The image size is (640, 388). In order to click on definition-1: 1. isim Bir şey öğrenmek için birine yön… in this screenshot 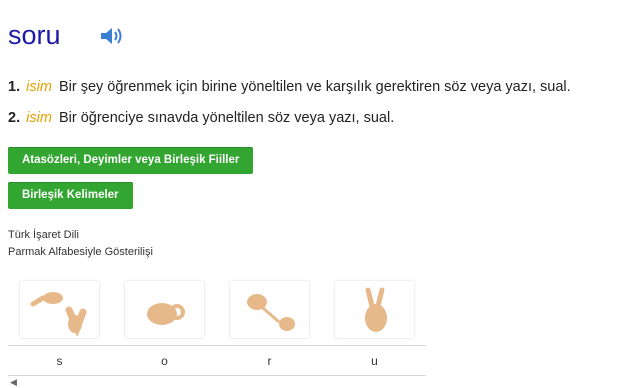, I will do `click(289, 87)`.